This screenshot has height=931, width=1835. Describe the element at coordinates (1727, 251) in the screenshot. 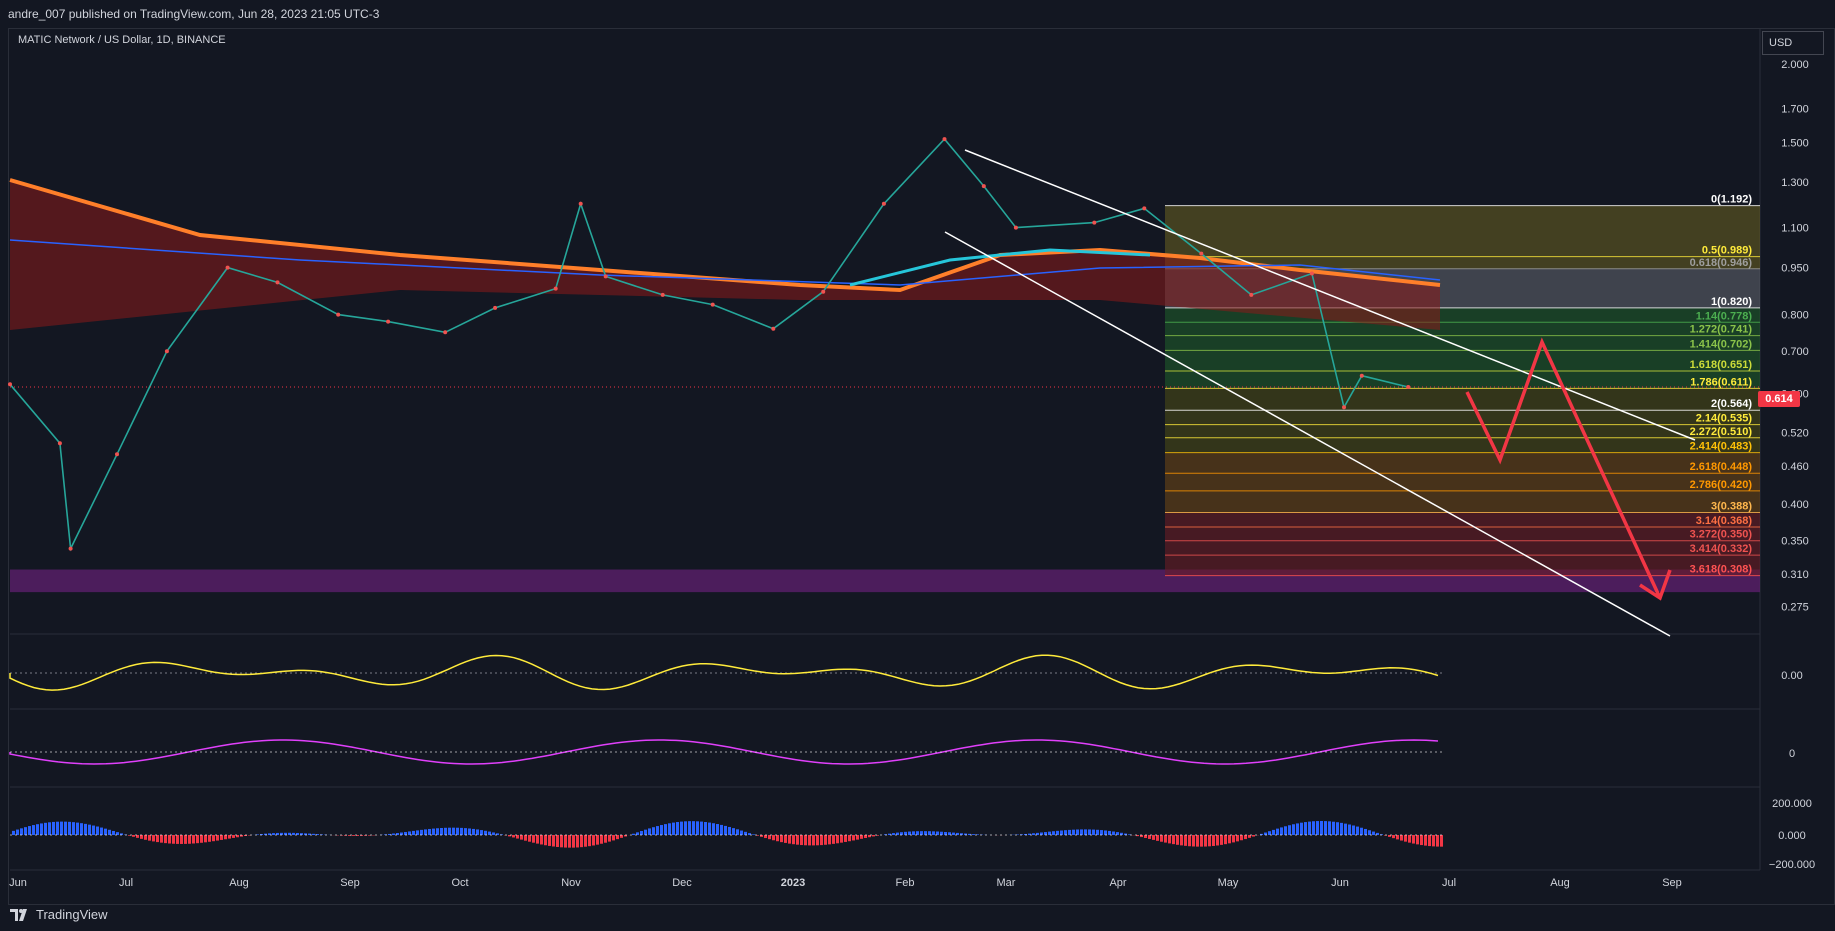

I see `fib-level-label: 0.5(0.989)` at that location.